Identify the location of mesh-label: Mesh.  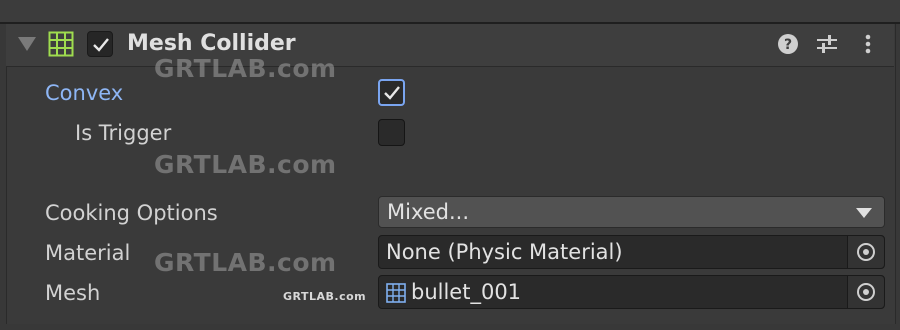
(73, 293).